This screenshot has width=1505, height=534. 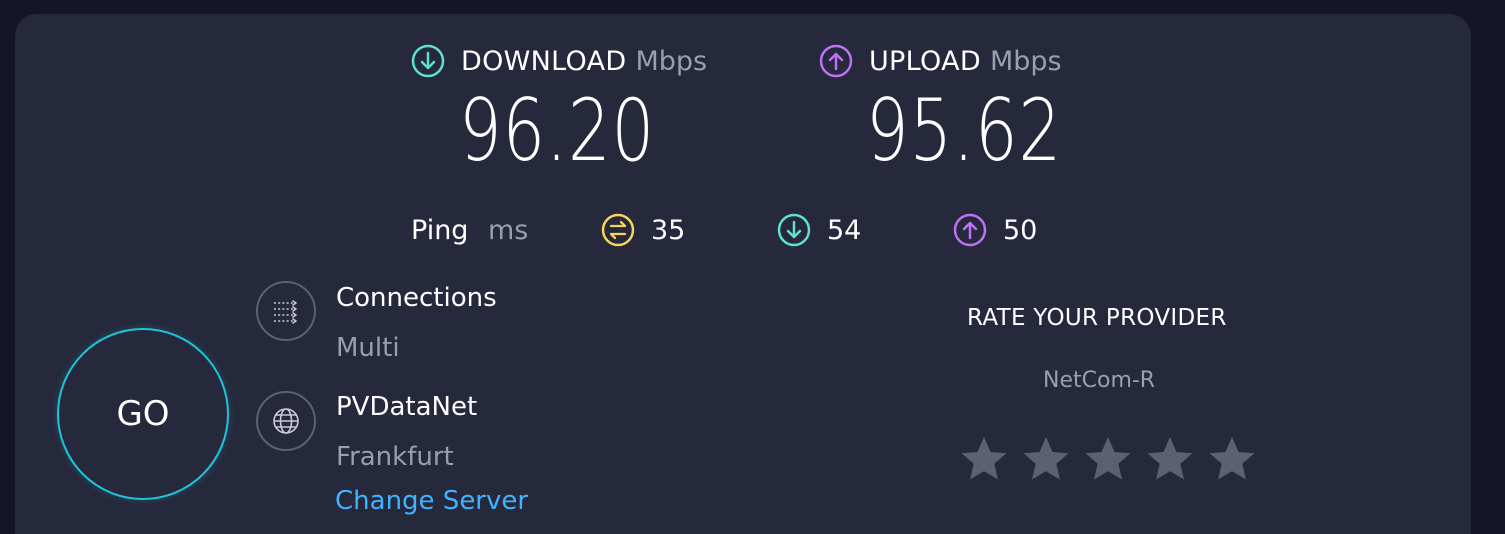 I want to click on connections-title: Connections, so click(x=416, y=298).